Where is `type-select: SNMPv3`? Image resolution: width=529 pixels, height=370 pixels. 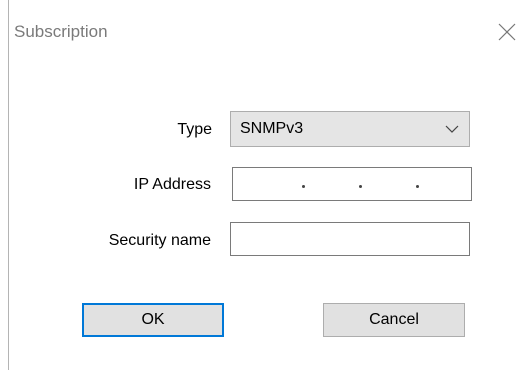 type-select: SNMPv3 is located at coordinates (350, 129).